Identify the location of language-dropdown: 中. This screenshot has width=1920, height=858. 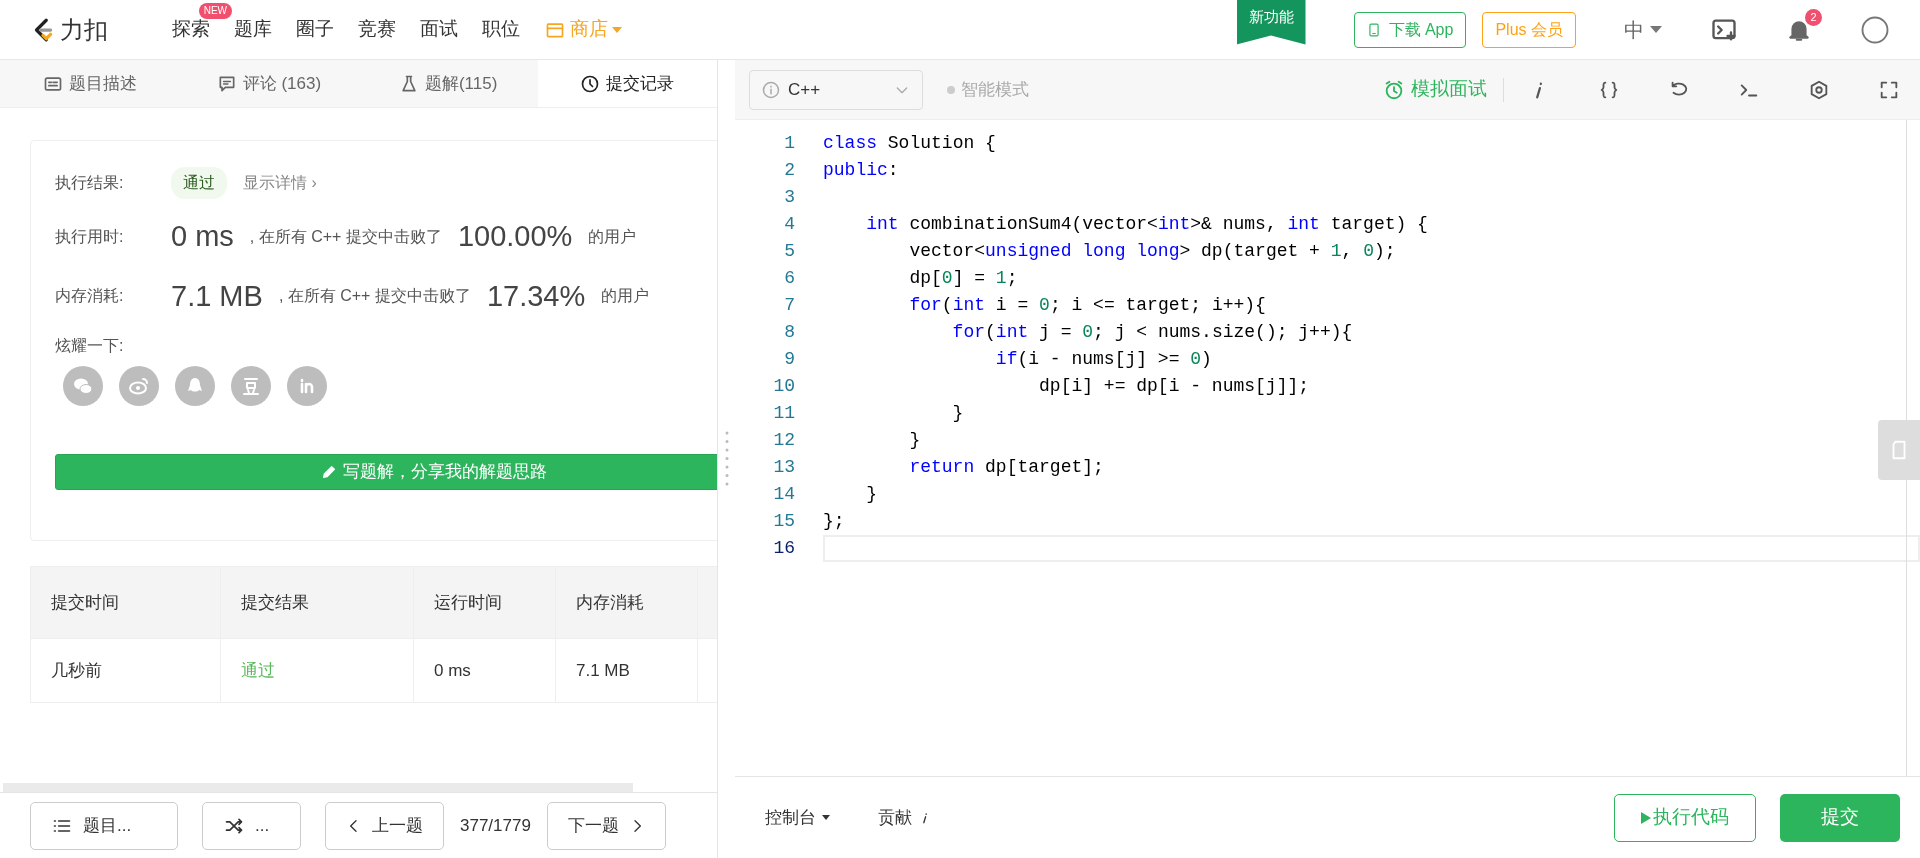
(1643, 29).